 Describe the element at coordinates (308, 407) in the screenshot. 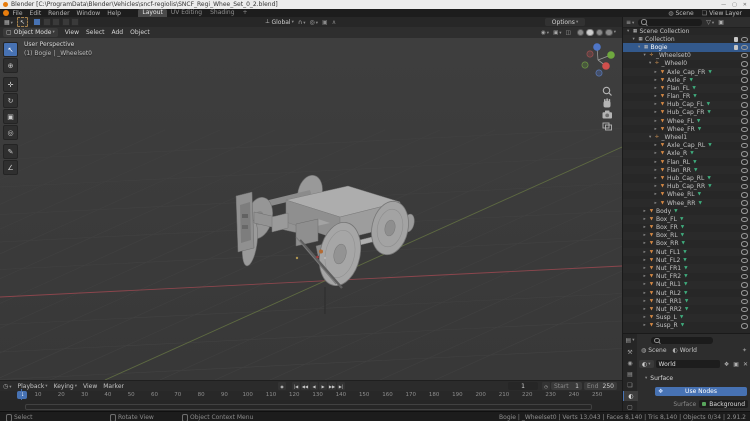

I see `timeline-scrollbar` at that location.